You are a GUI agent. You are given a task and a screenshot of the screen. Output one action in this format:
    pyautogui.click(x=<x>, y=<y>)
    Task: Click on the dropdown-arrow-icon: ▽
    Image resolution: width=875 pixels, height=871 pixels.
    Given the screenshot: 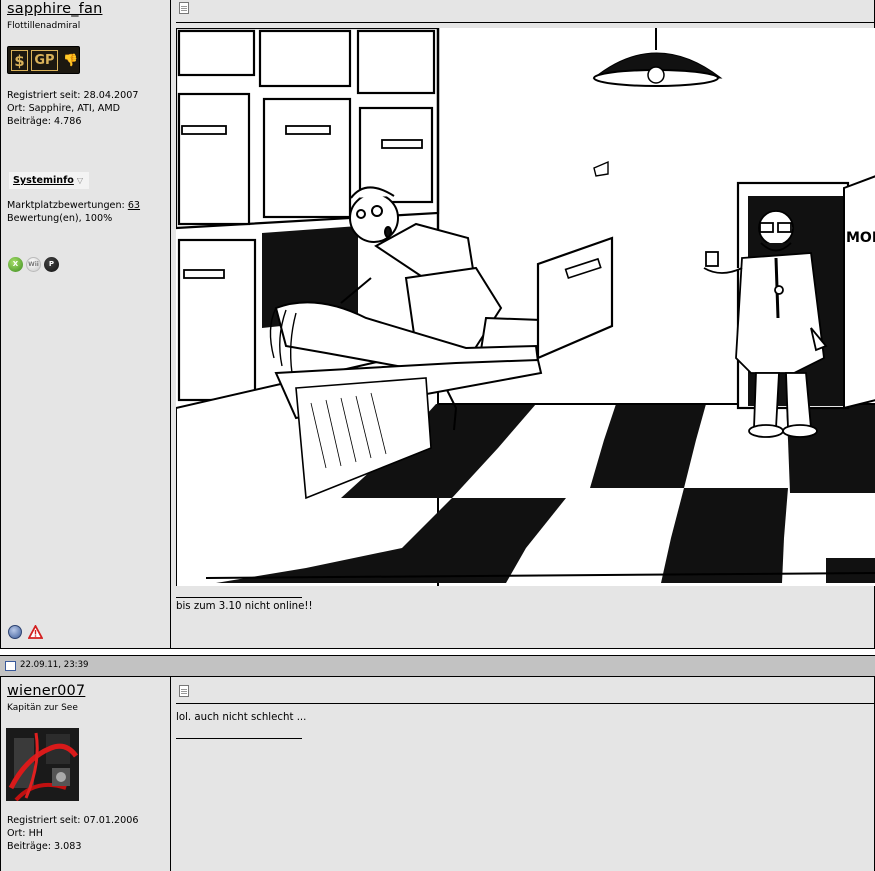 What is the action you would take?
    pyautogui.click(x=80, y=180)
    